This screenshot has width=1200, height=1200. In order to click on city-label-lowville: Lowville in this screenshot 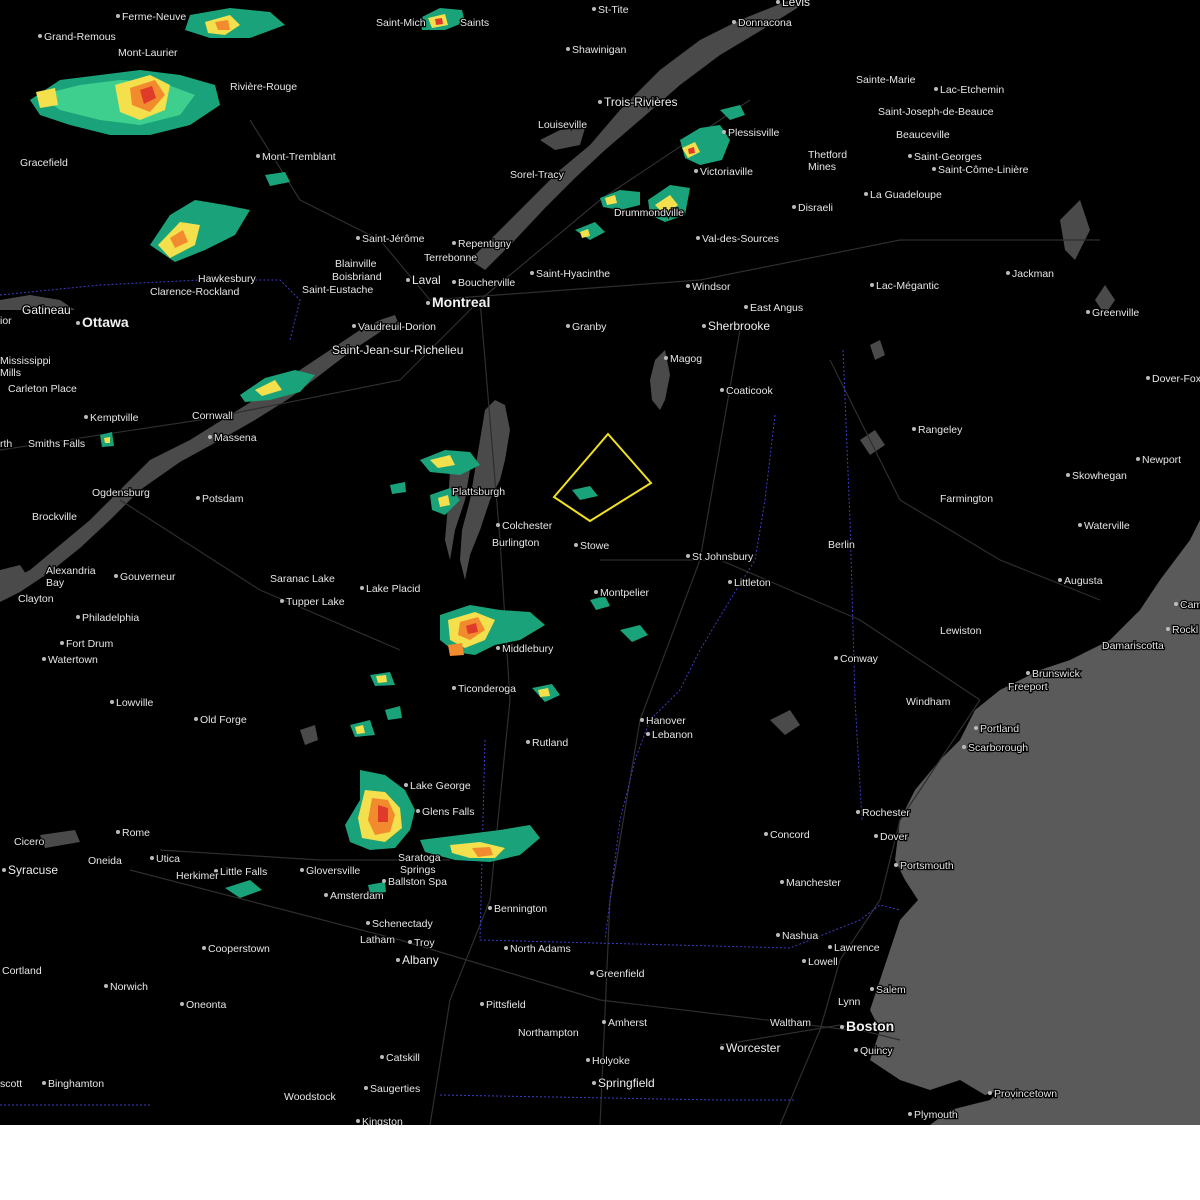, I will do `click(135, 703)`.